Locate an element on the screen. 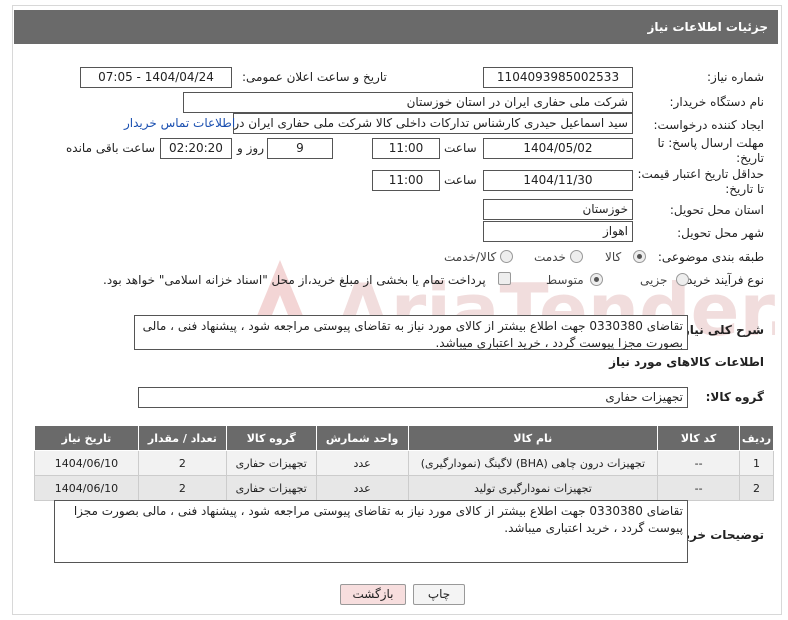 This screenshot has width=788, height=620. city-label: شهر محل تحویل: is located at coordinates (720, 233).